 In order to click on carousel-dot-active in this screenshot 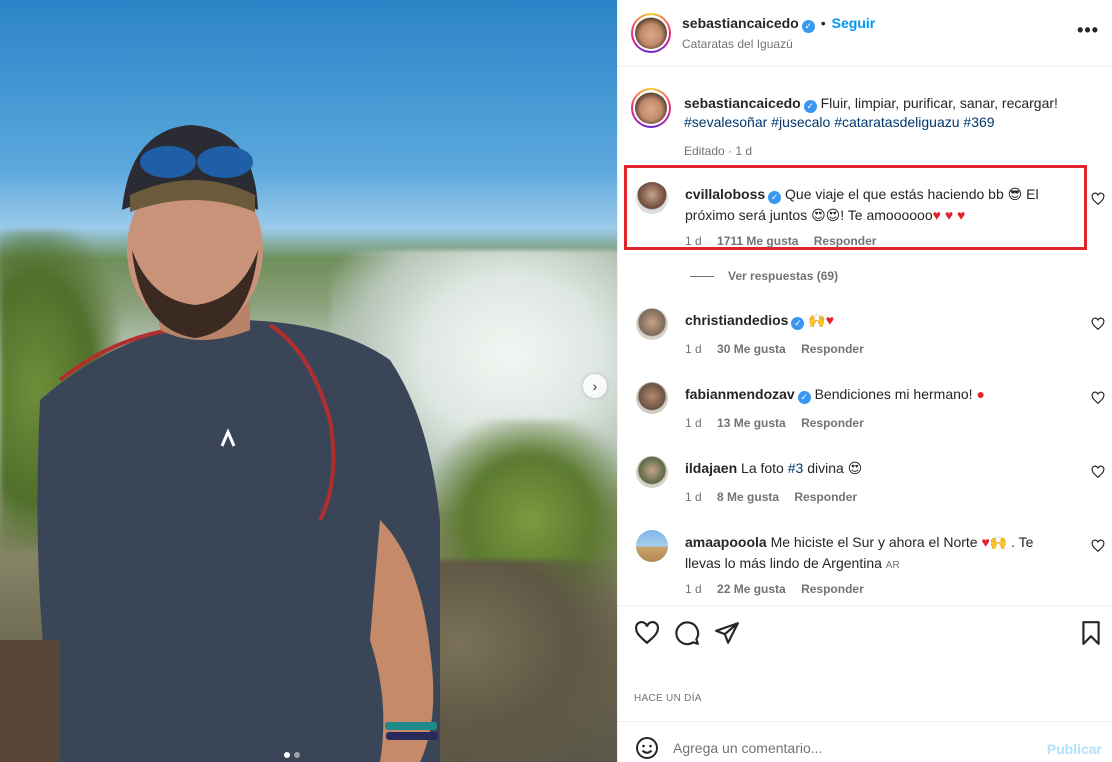, I will do `click(287, 755)`.